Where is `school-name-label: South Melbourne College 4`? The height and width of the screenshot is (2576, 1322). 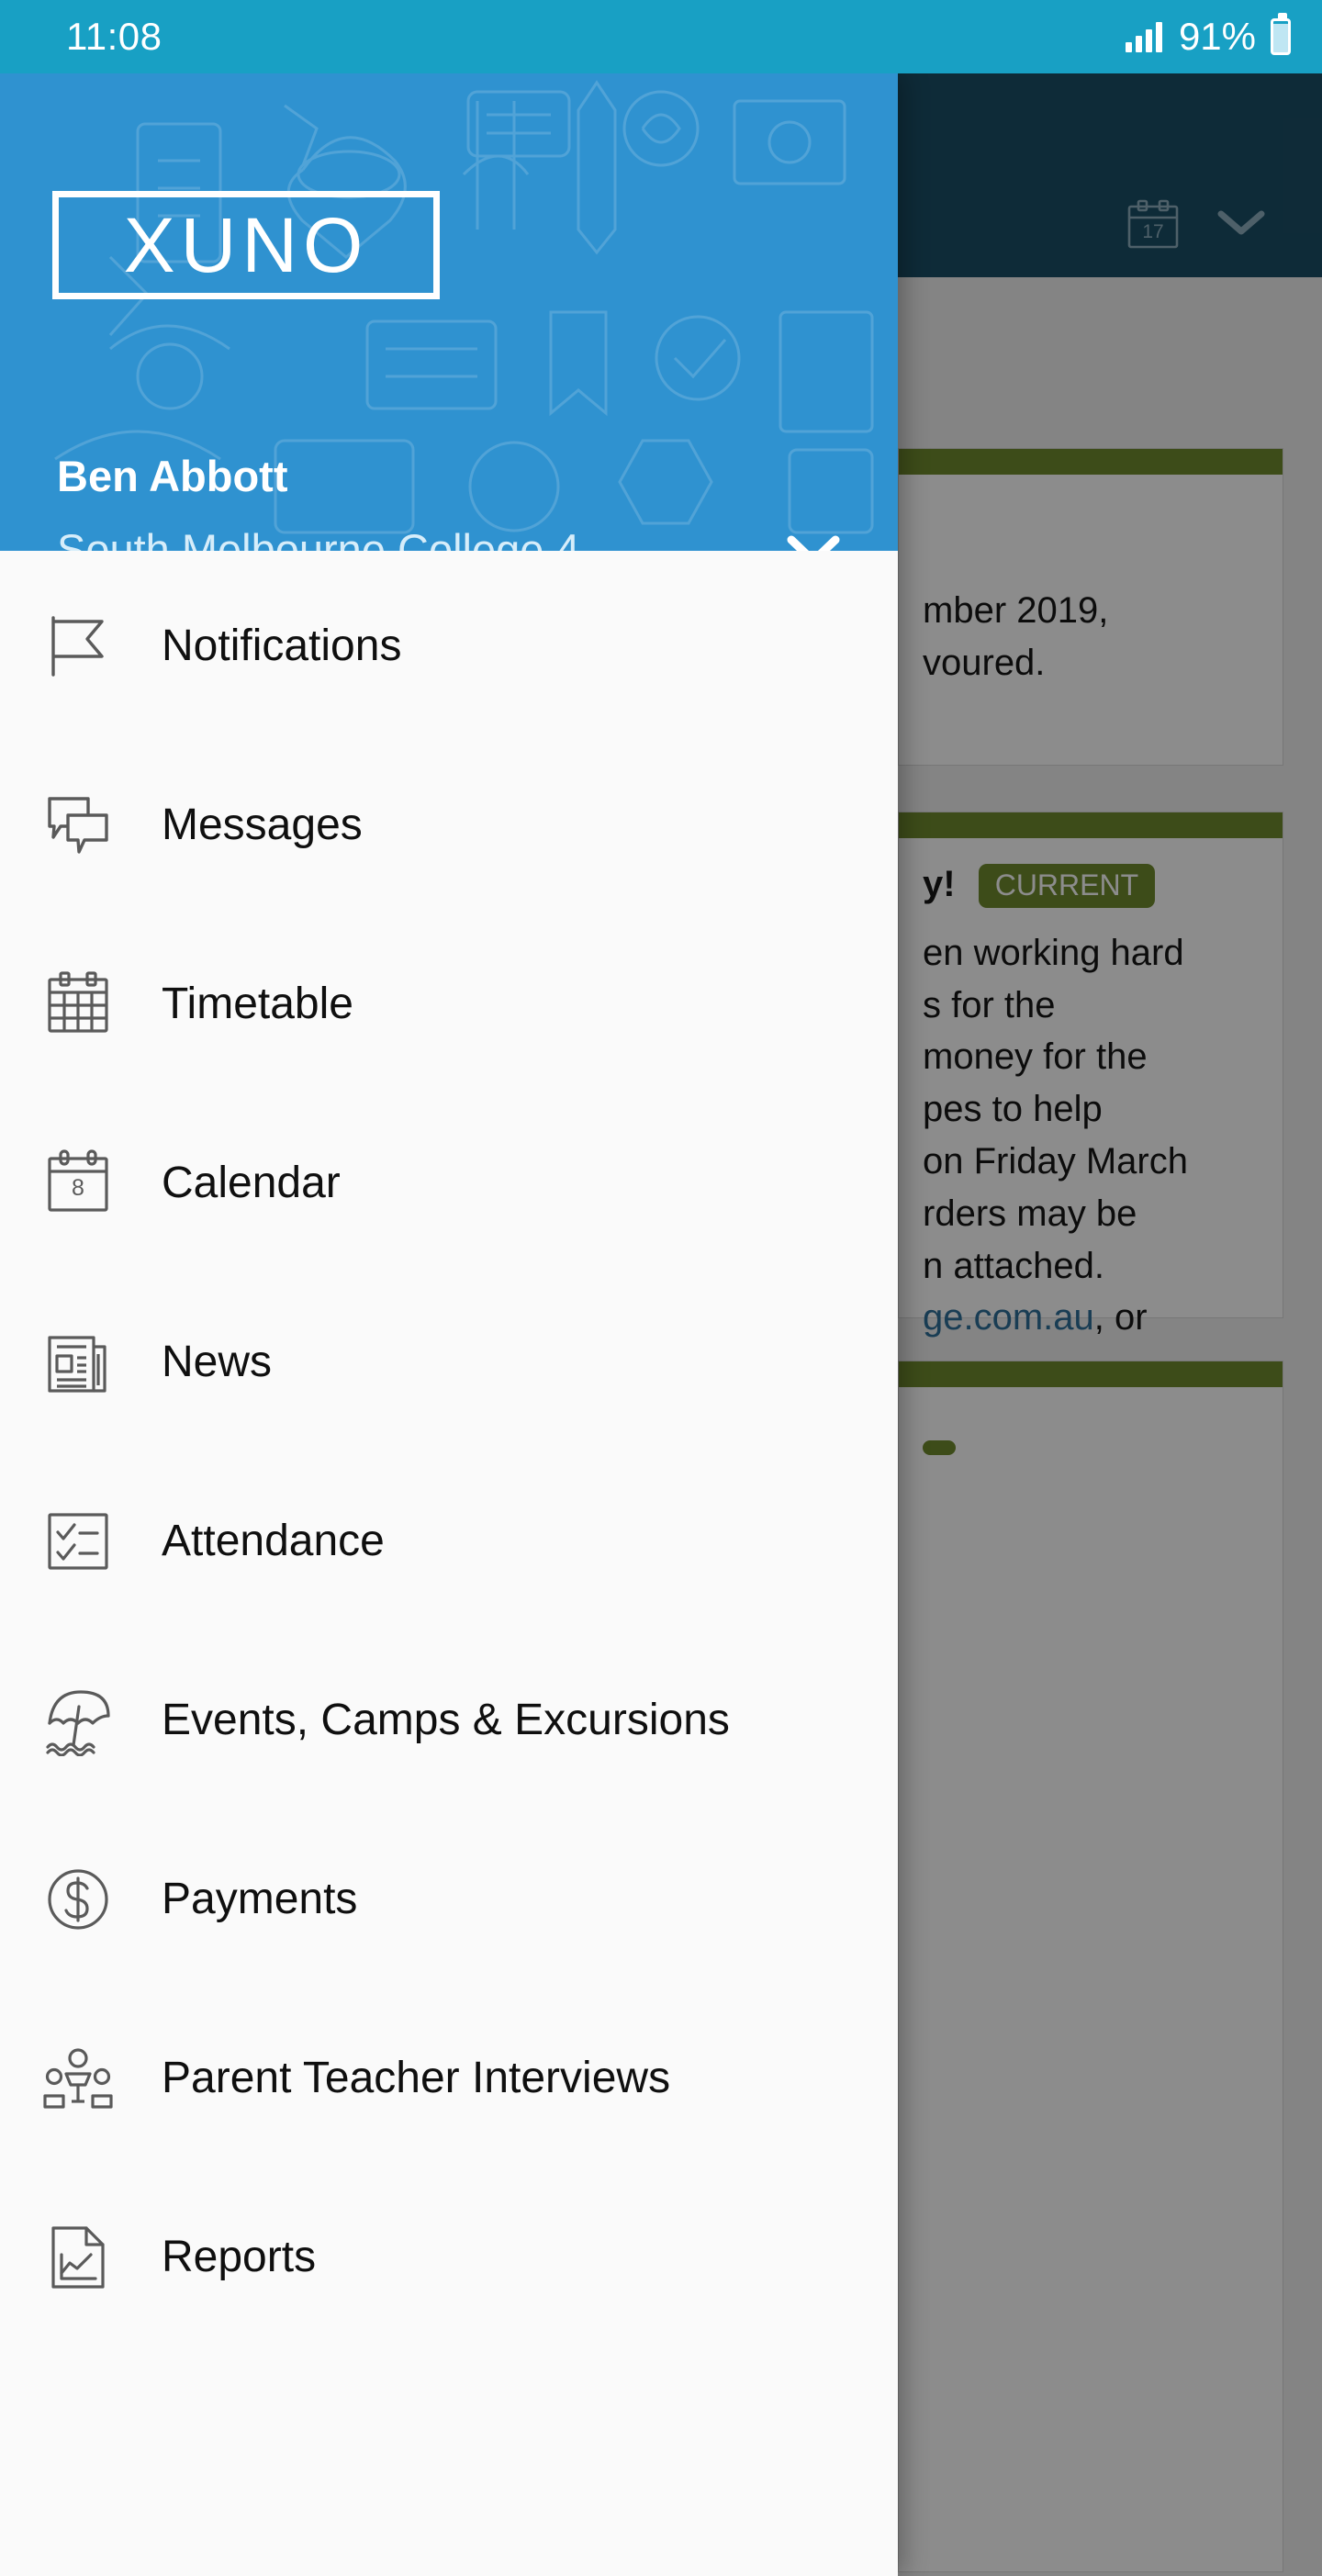
school-name-label: South Melbourne College 4 is located at coordinates (318, 538).